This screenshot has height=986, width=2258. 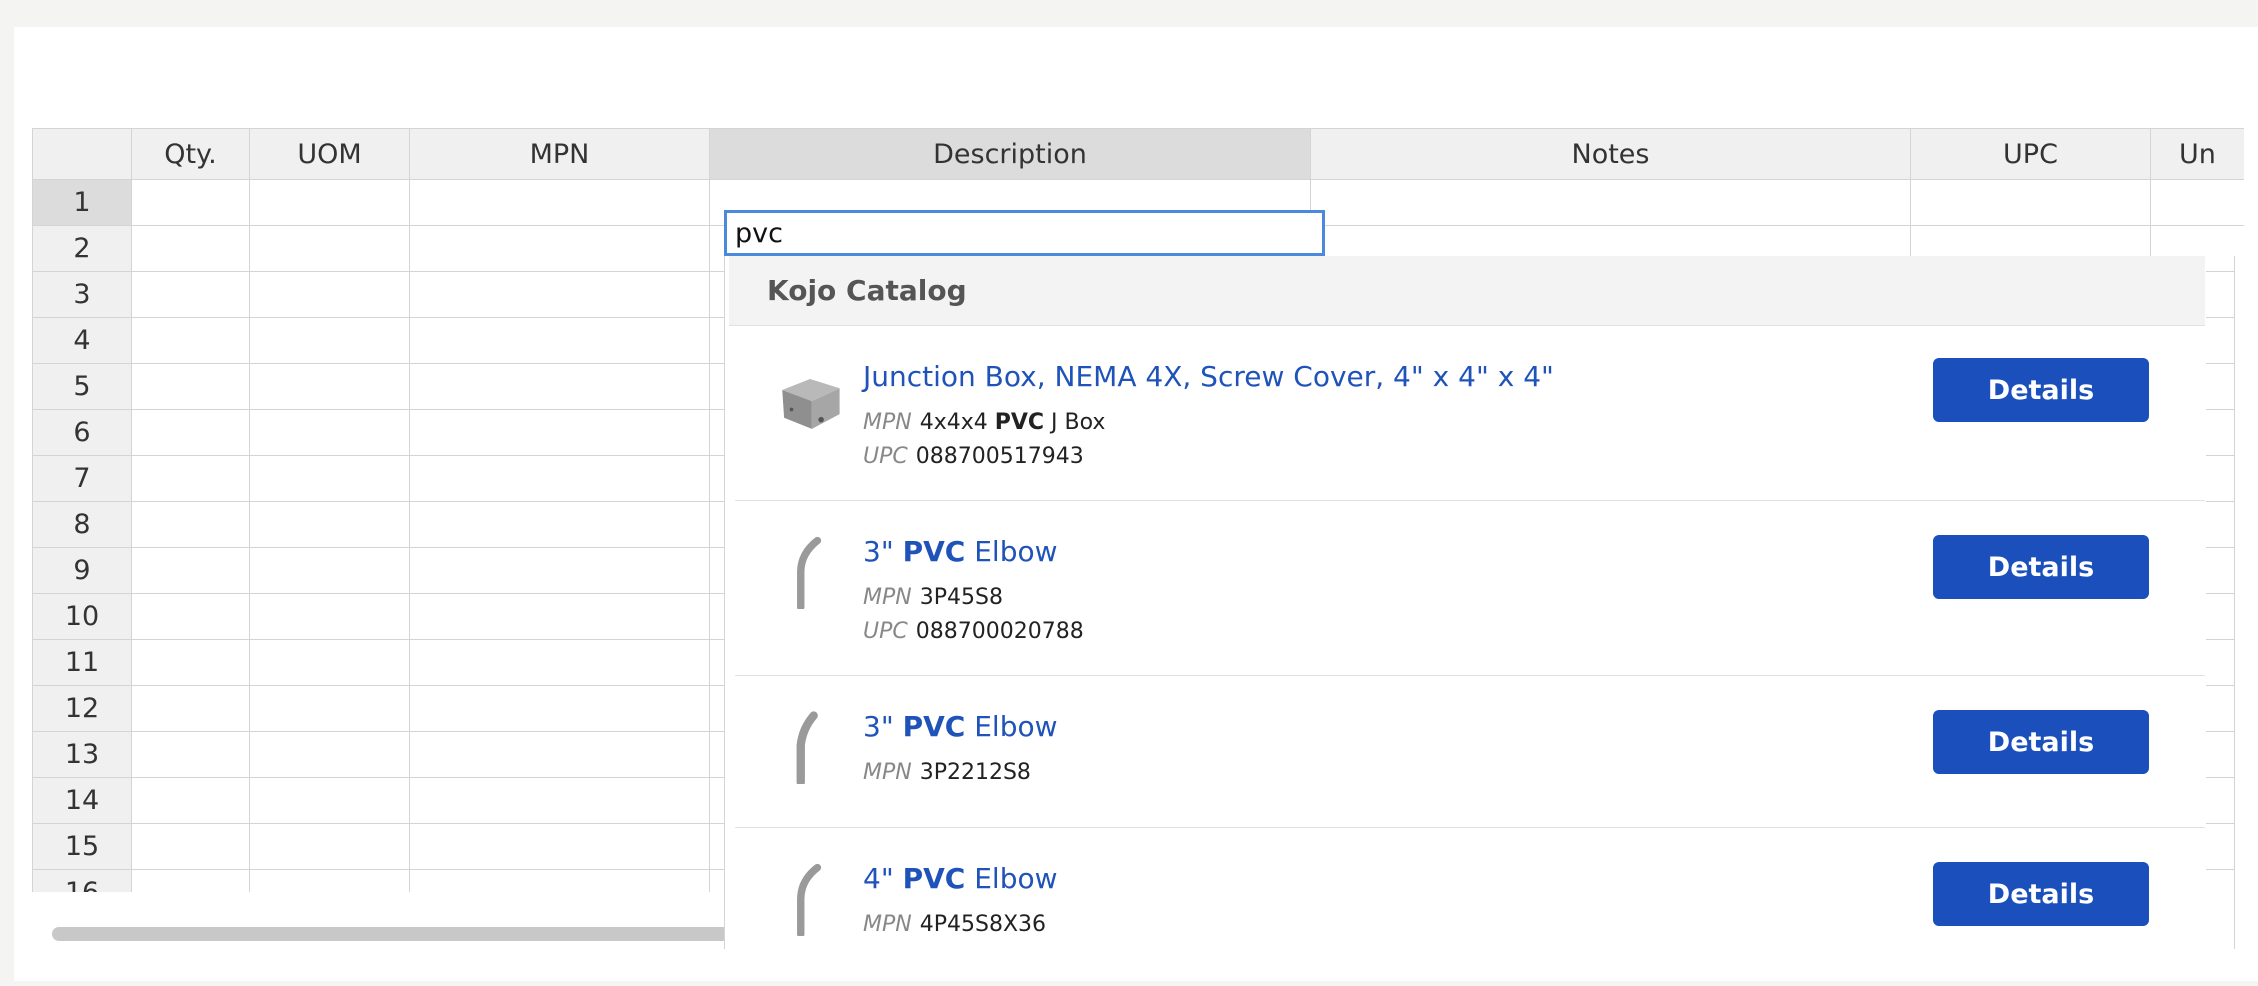 I want to click on item-upc: UPC 088700020788, so click(x=973, y=631).